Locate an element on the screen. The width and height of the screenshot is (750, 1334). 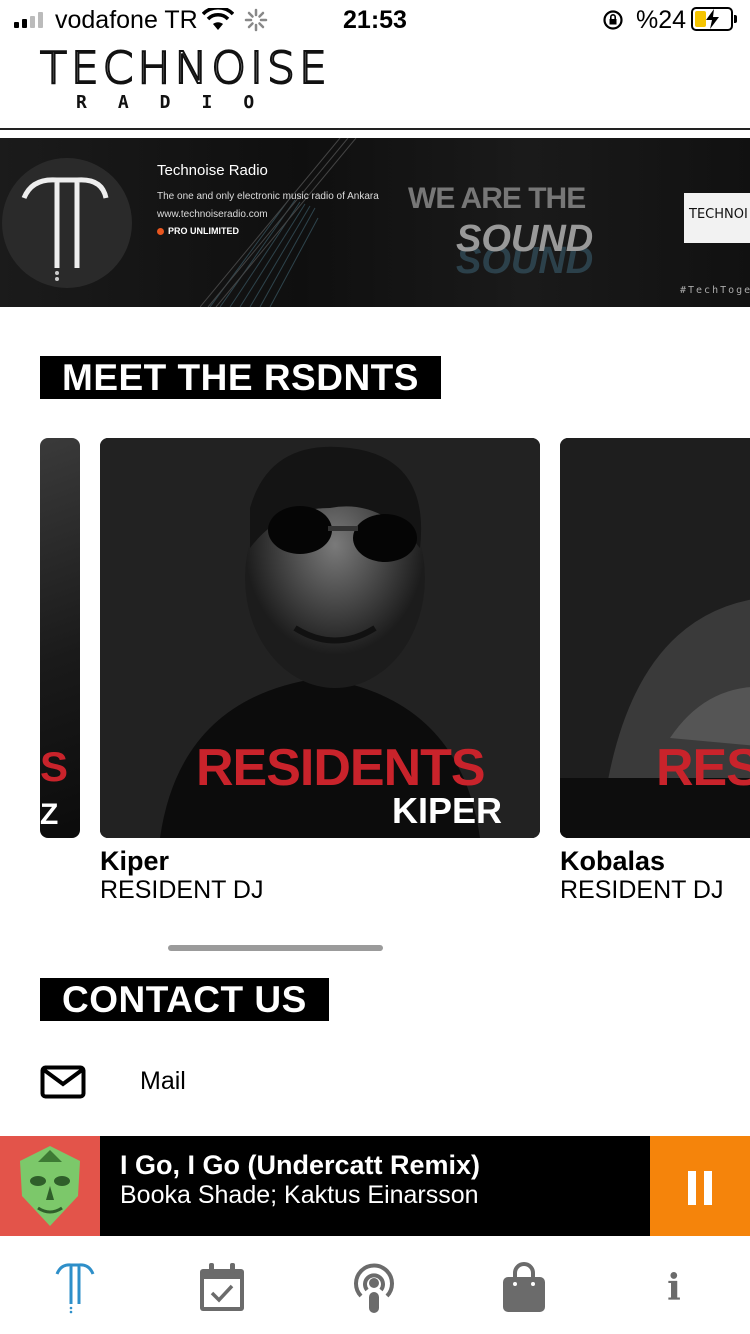
resident-card-previous: S Z is located at coordinates (60, 638).